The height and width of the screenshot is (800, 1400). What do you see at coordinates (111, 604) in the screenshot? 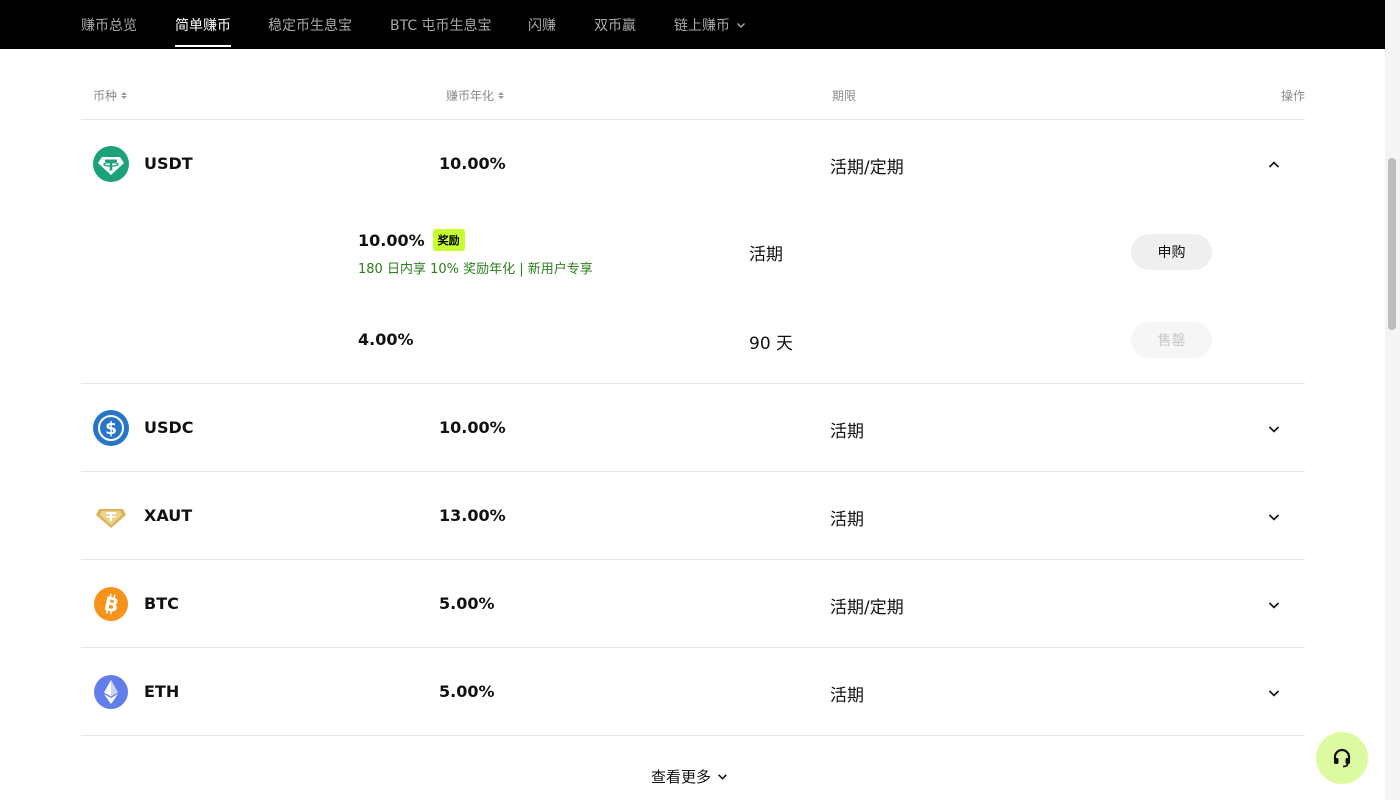
I see `btc-icon: B` at bounding box center [111, 604].